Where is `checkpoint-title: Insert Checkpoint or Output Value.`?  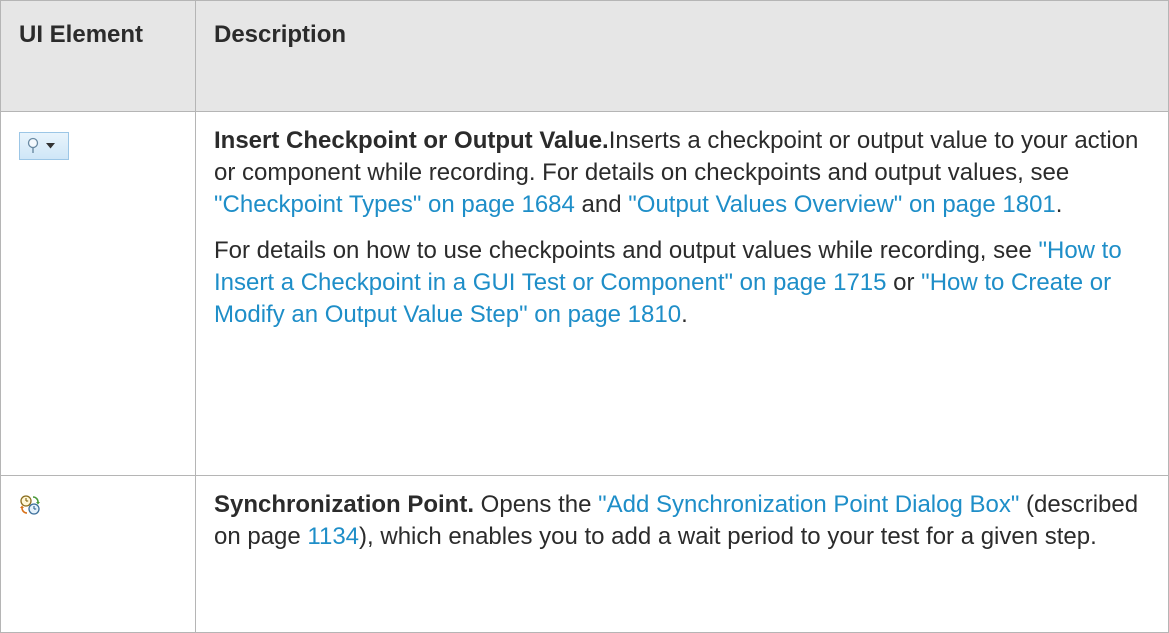 checkpoint-title: Insert Checkpoint or Output Value. is located at coordinates (411, 140).